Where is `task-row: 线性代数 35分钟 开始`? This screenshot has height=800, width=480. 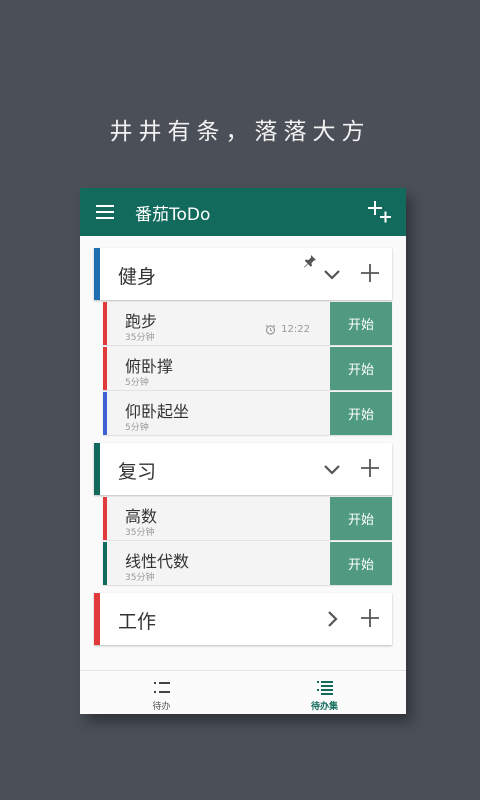 task-row: 线性代数 35分钟 开始 is located at coordinates (247, 563).